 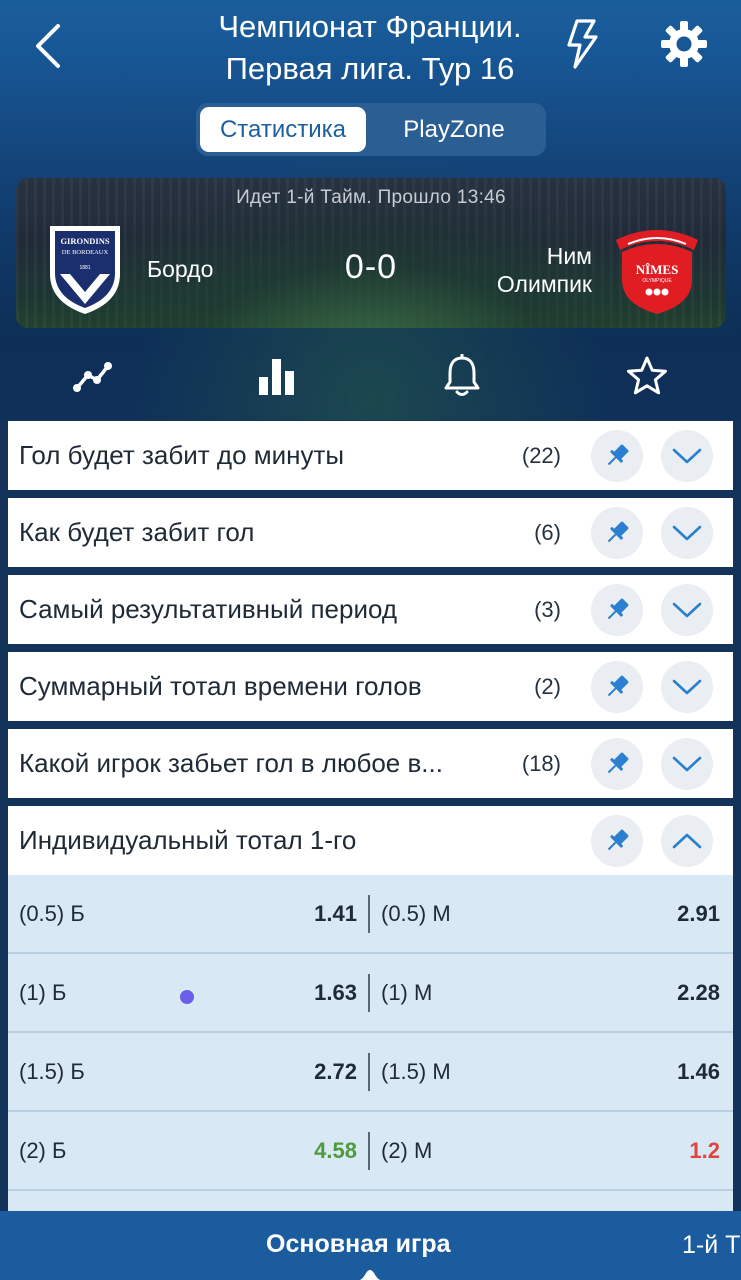 I want to click on odds-value-over: 1.41, so click(x=335, y=913).